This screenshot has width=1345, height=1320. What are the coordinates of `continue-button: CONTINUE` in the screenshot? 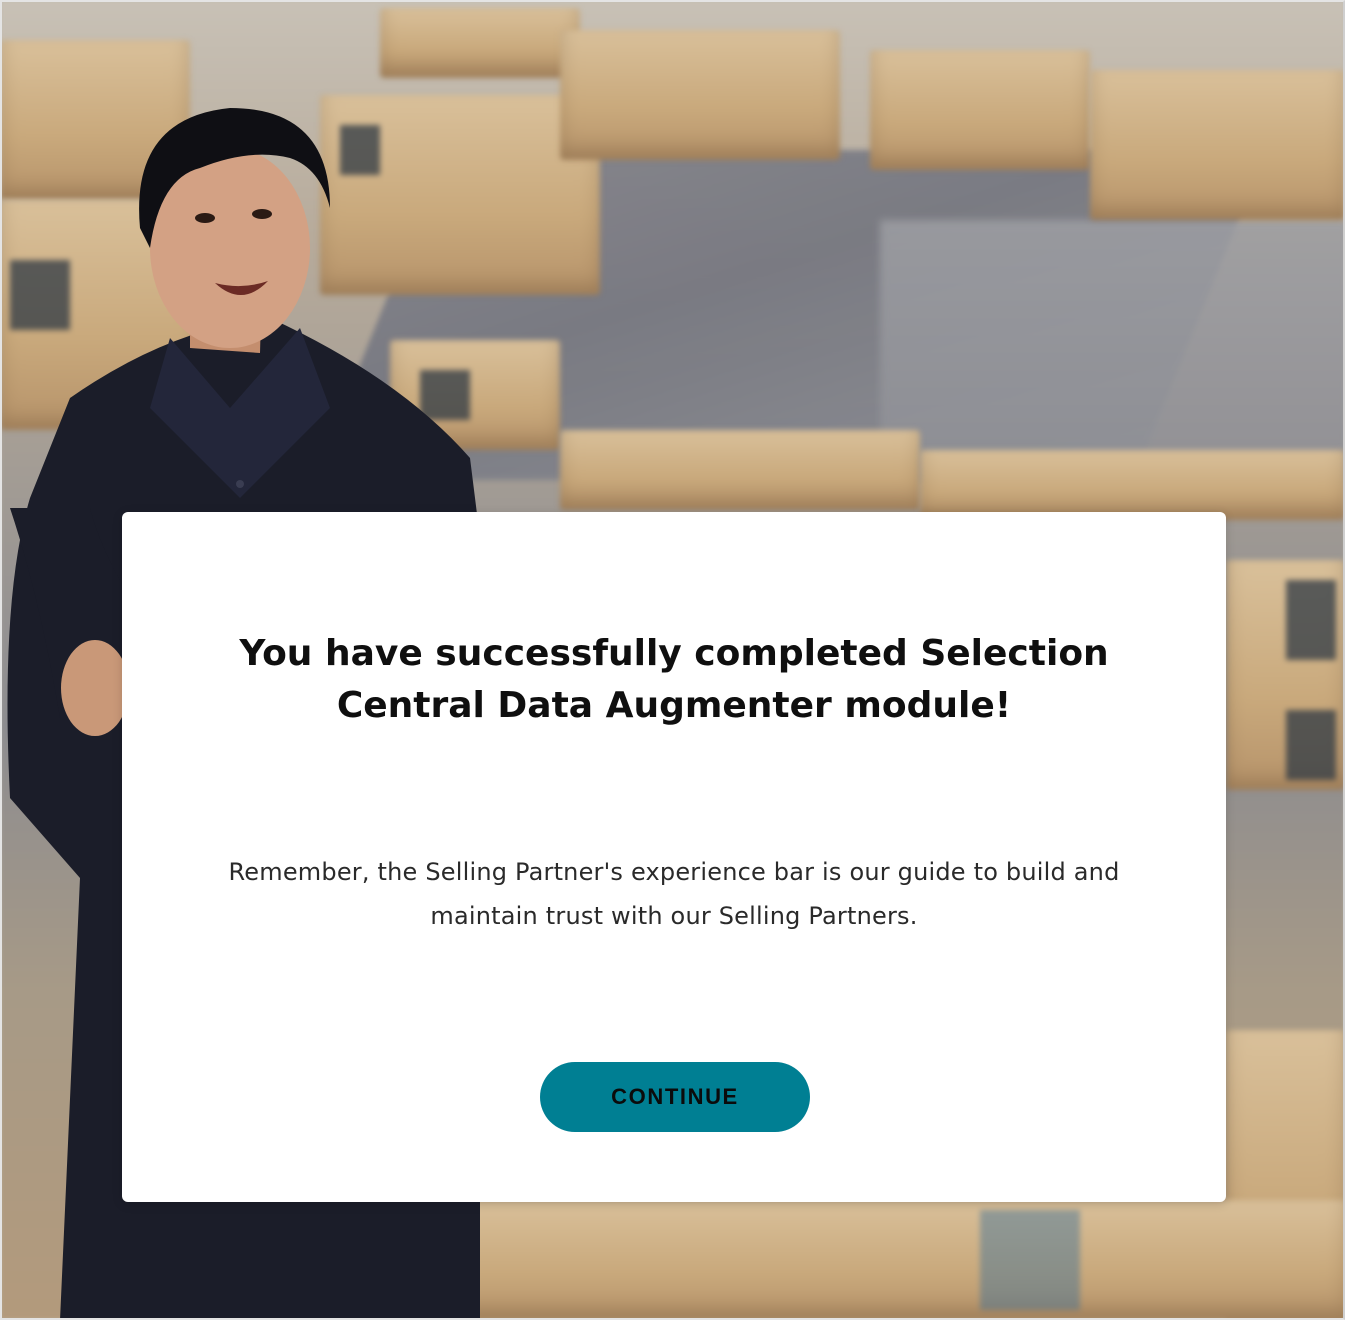 It's located at (675, 1097).